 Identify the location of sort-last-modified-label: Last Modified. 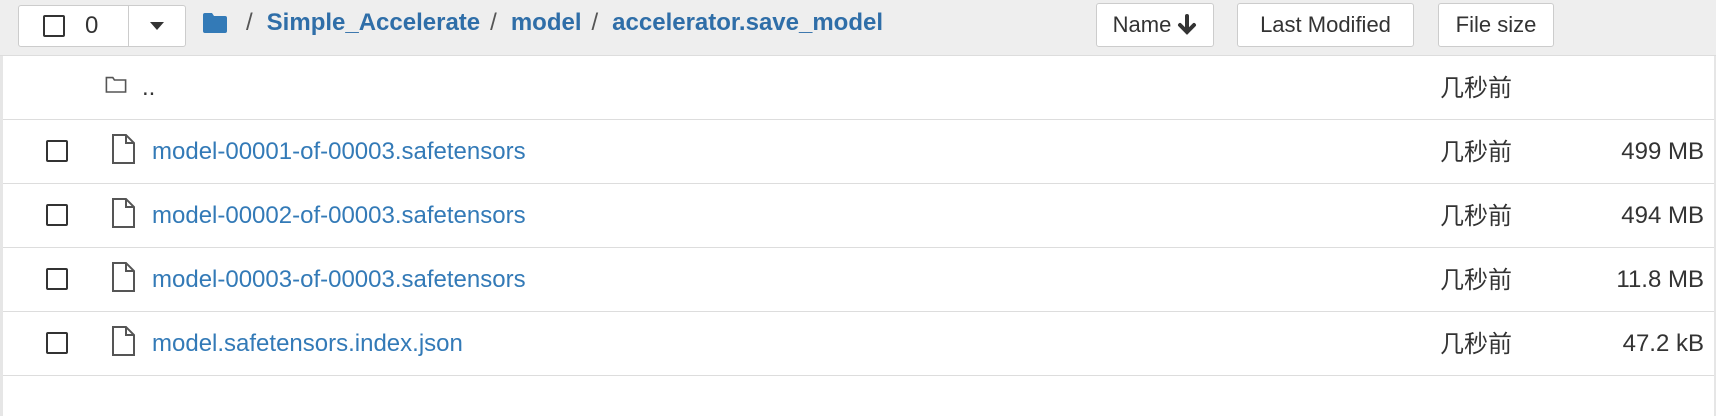
(1325, 24).